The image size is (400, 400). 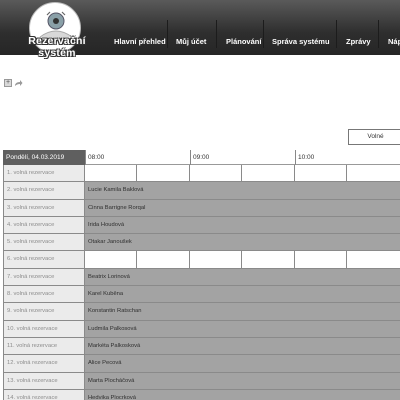 I want to click on schedule-row: 6. volná rezervace, so click(x=201, y=260).